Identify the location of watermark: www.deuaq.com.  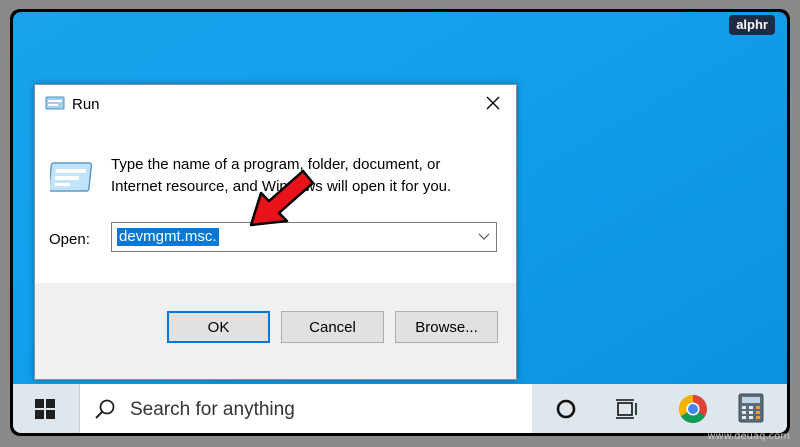
(748, 436).